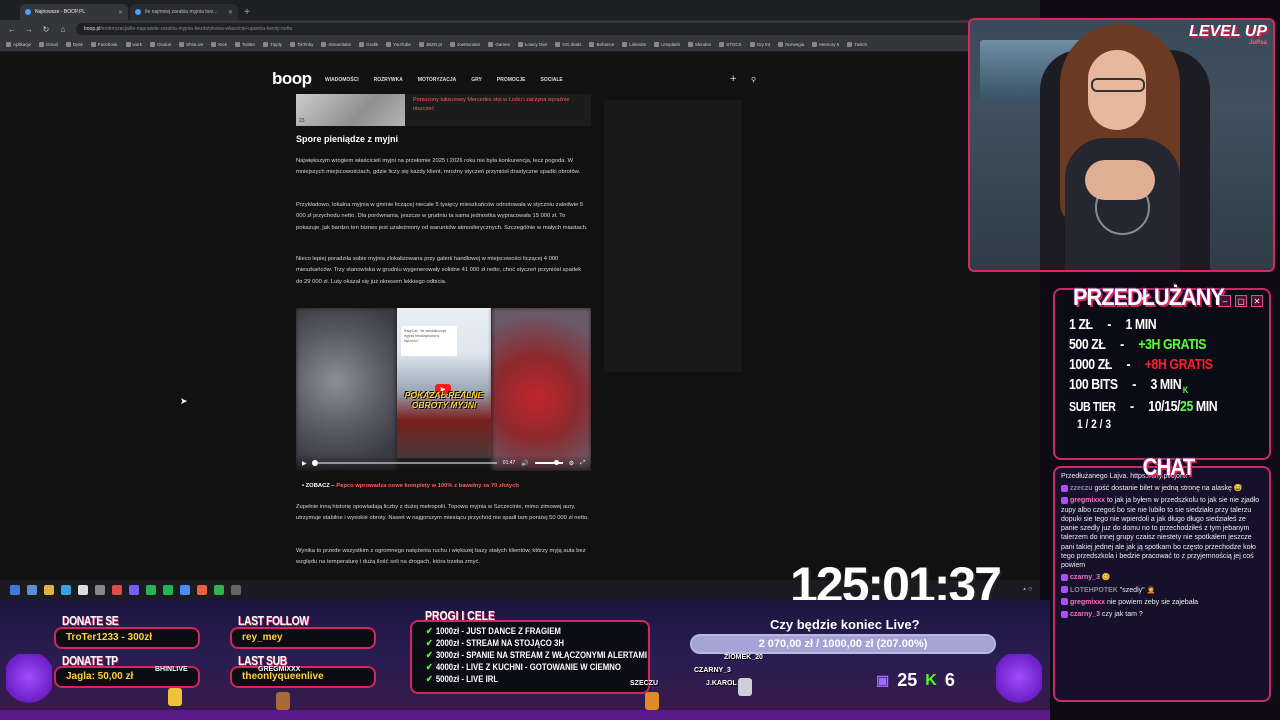 The image size is (1280, 720). I want to click on pixel-character-sprite, so click(652, 701).